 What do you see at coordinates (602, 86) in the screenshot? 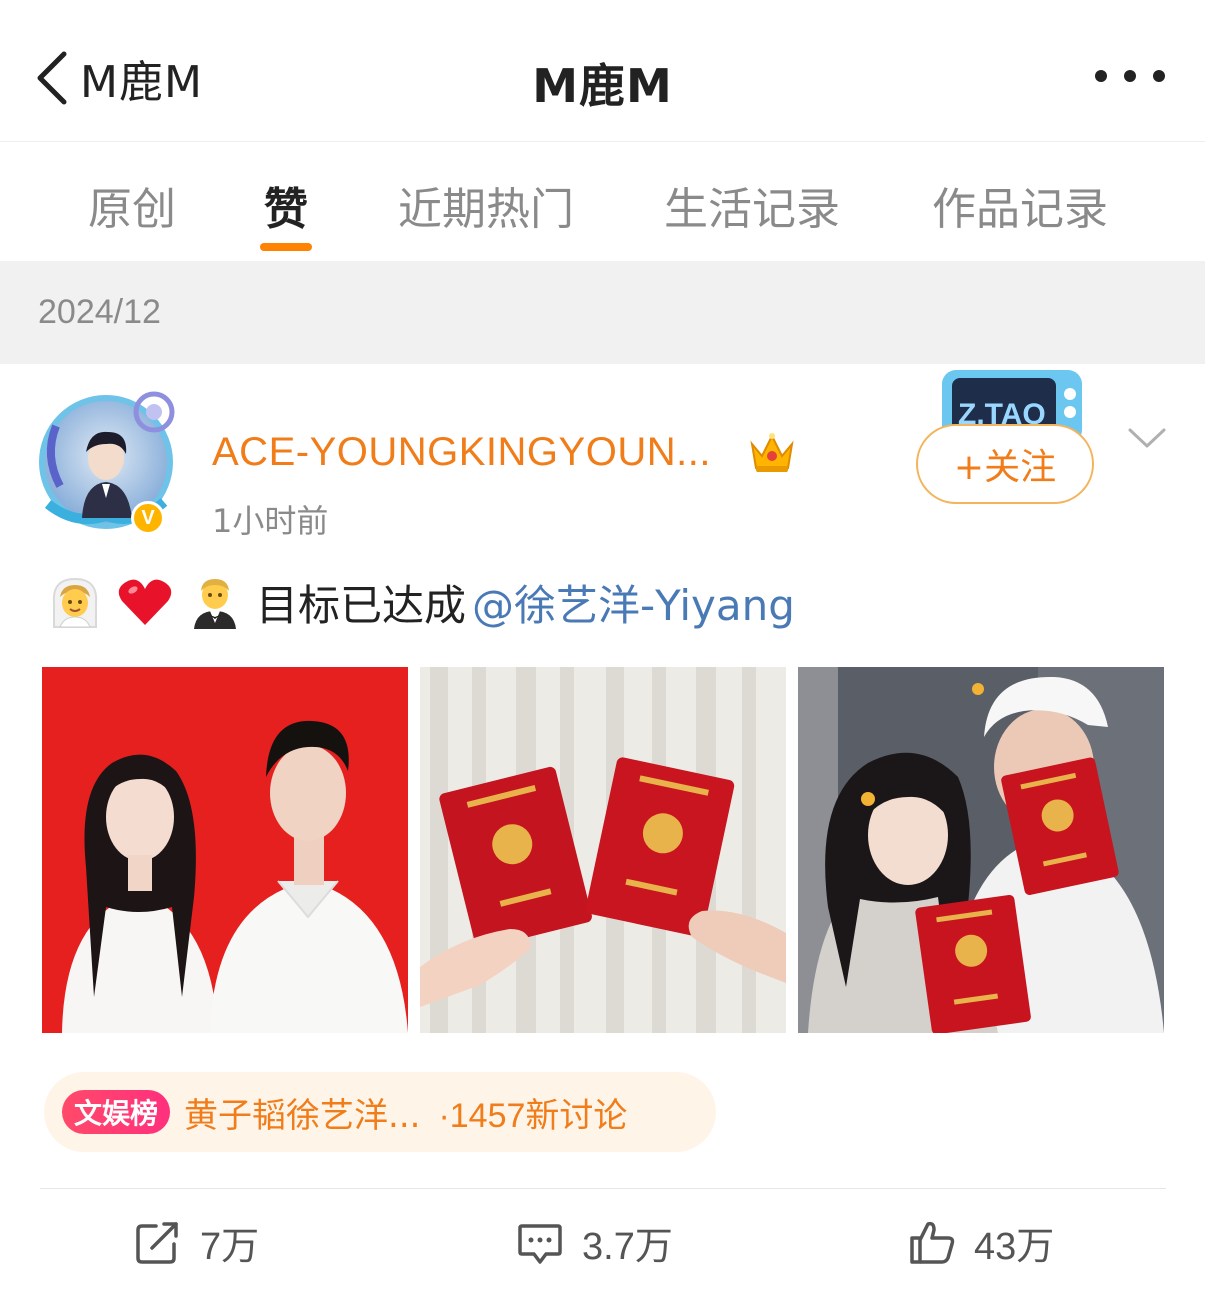
I see `page-title: M鹿M` at bounding box center [602, 86].